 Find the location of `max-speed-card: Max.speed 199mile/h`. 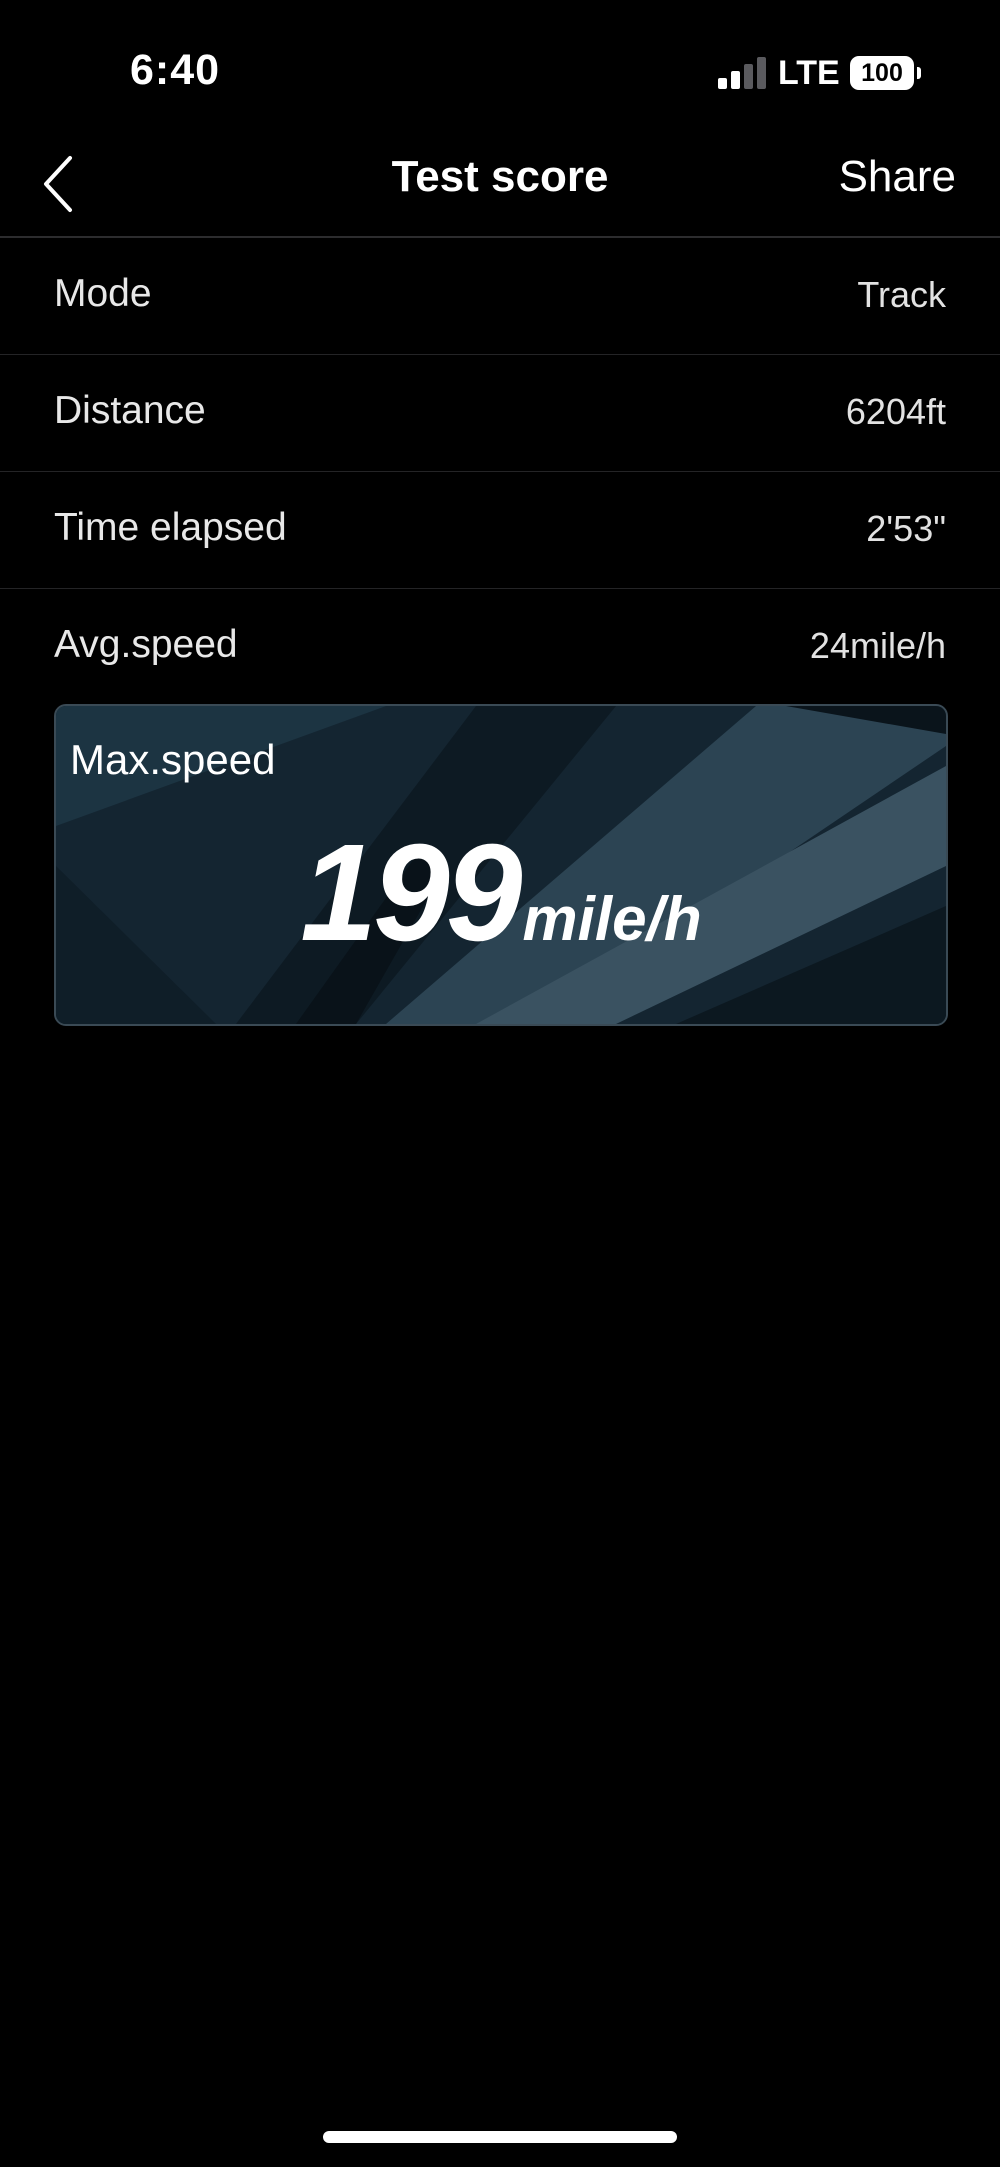

max-speed-card: Max.speed 199mile/h is located at coordinates (501, 865).